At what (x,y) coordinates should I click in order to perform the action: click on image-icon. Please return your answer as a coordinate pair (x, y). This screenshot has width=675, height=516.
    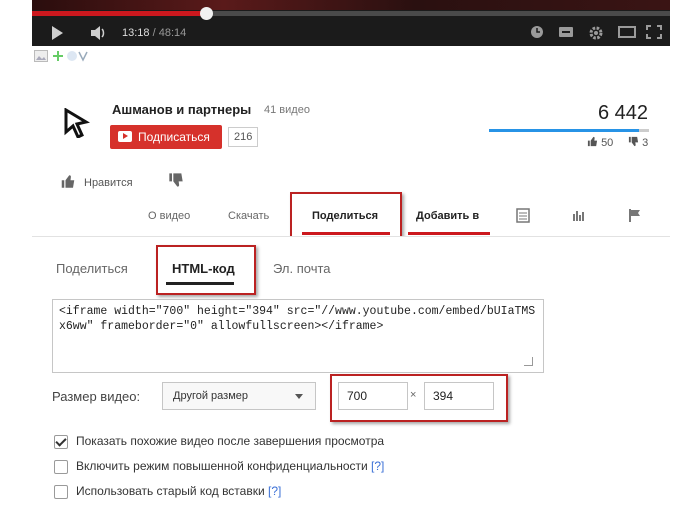
    Looking at the image, I should click on (41, 56).